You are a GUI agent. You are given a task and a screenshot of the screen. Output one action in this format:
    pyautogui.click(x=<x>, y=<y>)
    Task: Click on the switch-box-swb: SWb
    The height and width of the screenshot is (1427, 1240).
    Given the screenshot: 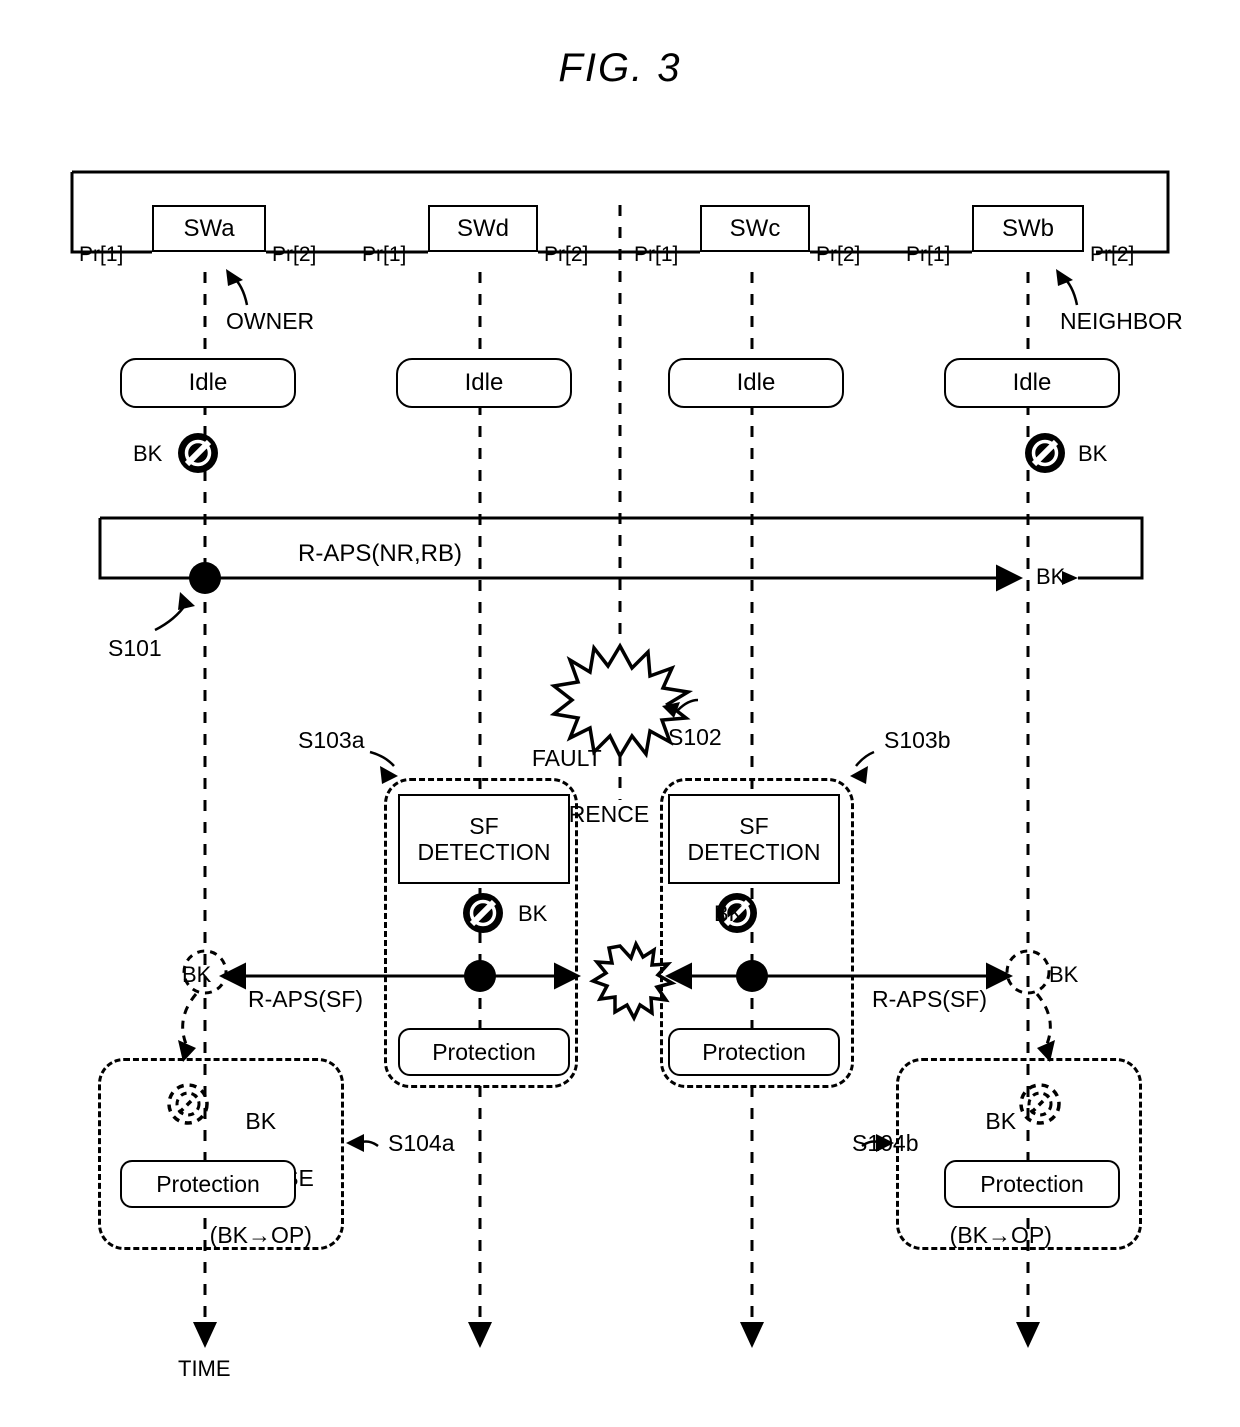 What is the action you would take?
    pyautogui.click(x=1028, y=228)
    